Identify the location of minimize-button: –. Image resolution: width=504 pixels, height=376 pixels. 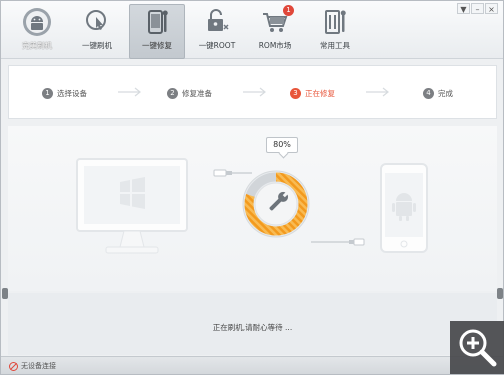
(477, 8).